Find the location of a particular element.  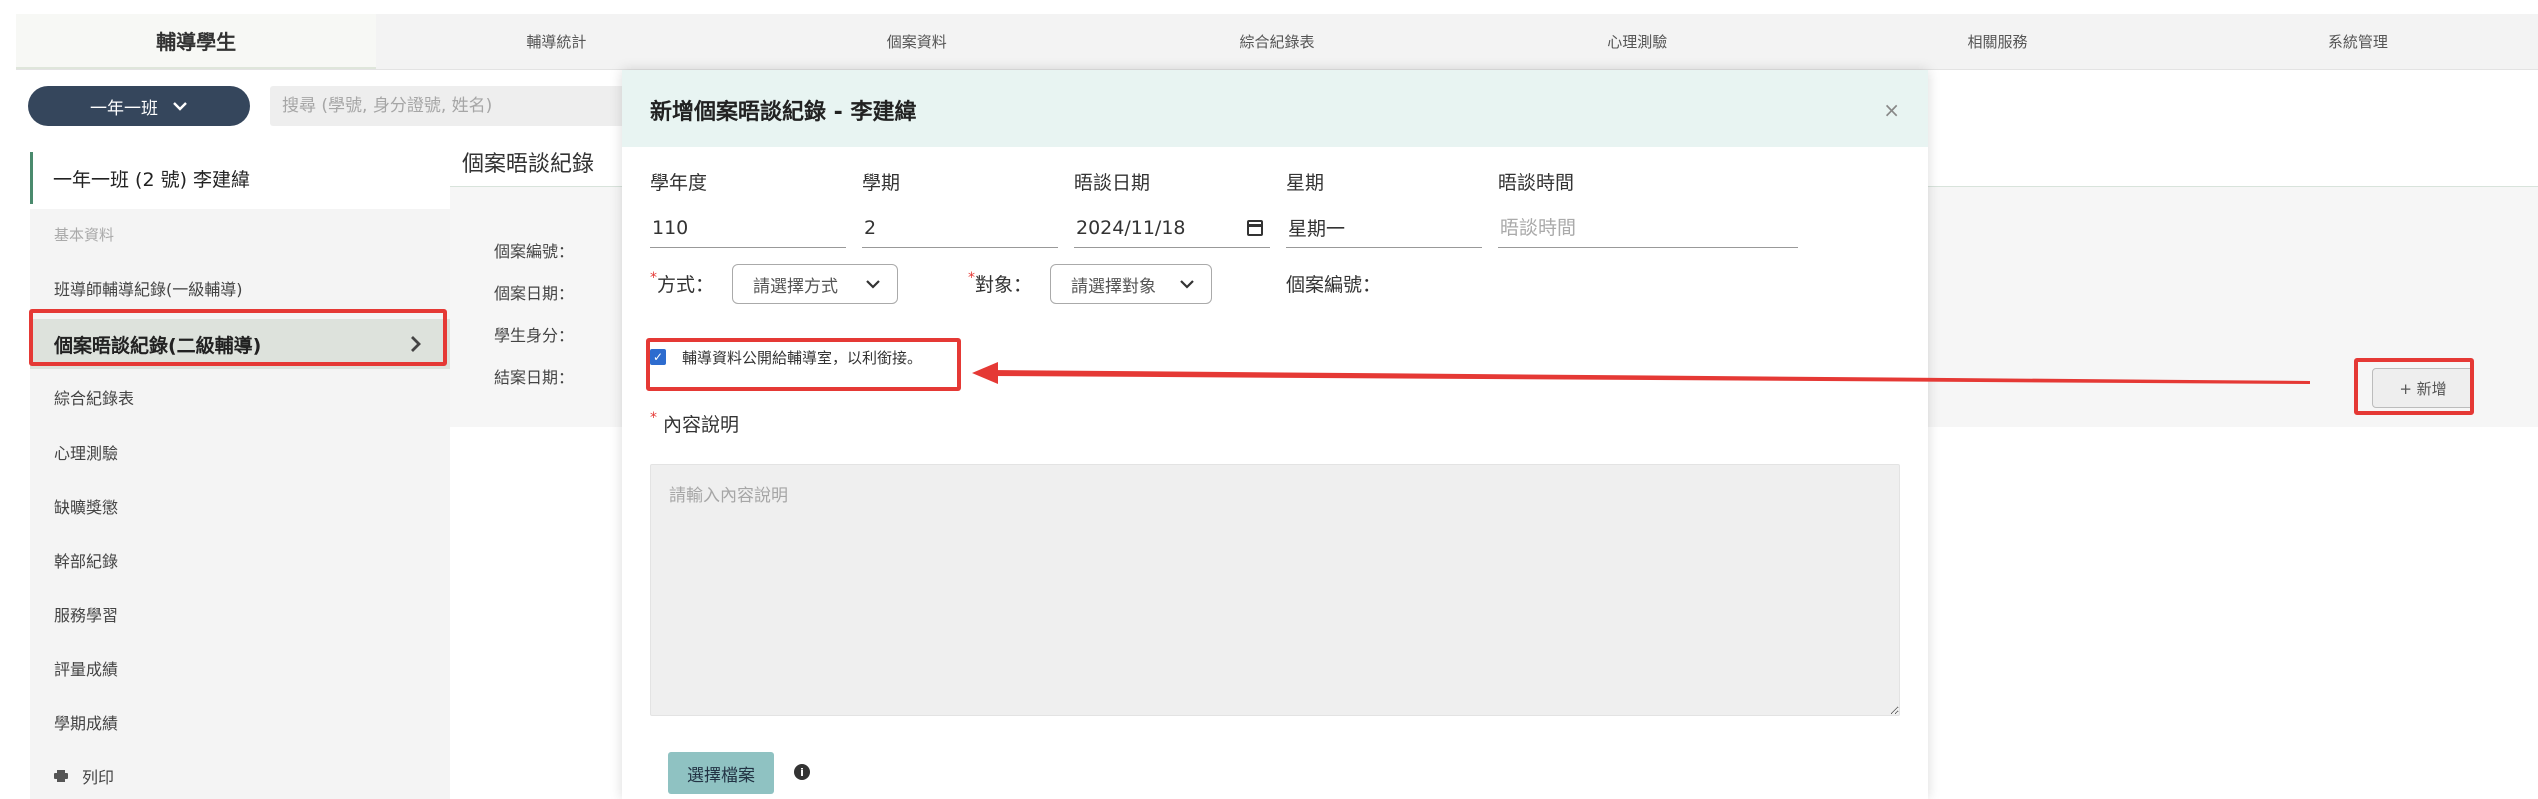

section-title: 個案晤談紀錄 is located at coordinates (528, 164).